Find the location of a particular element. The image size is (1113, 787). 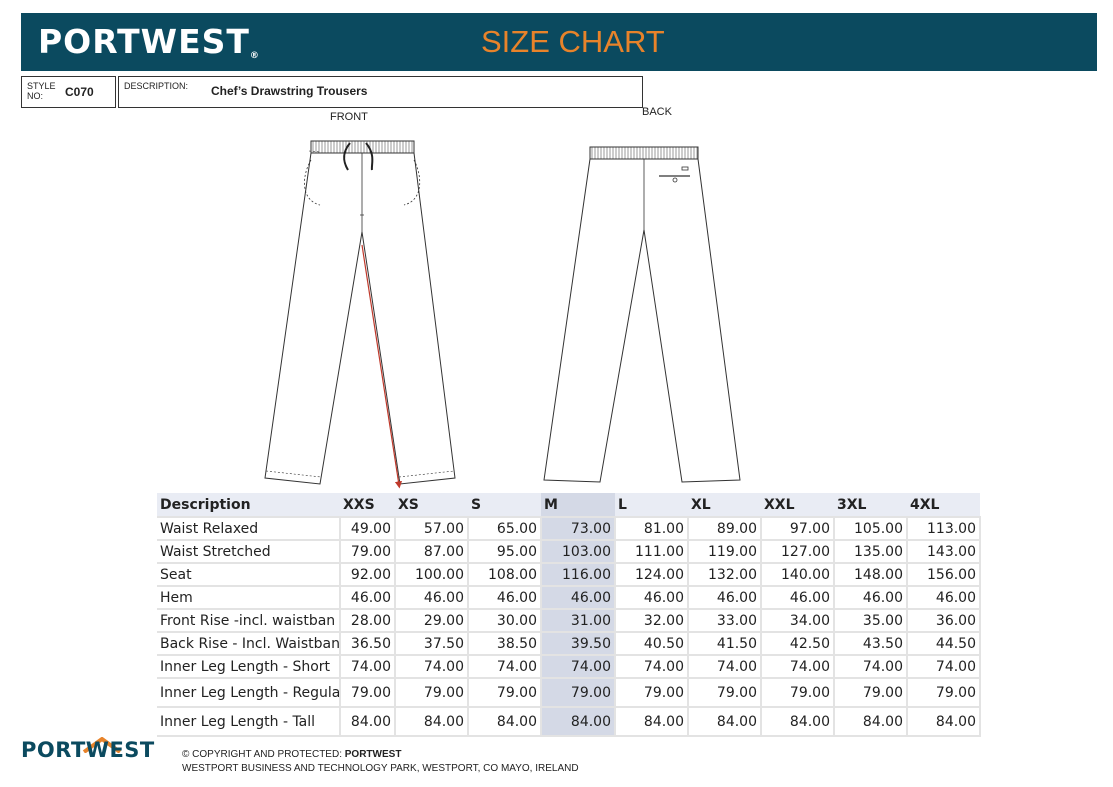

column-header-s: S is located at coordinates (504, 505).